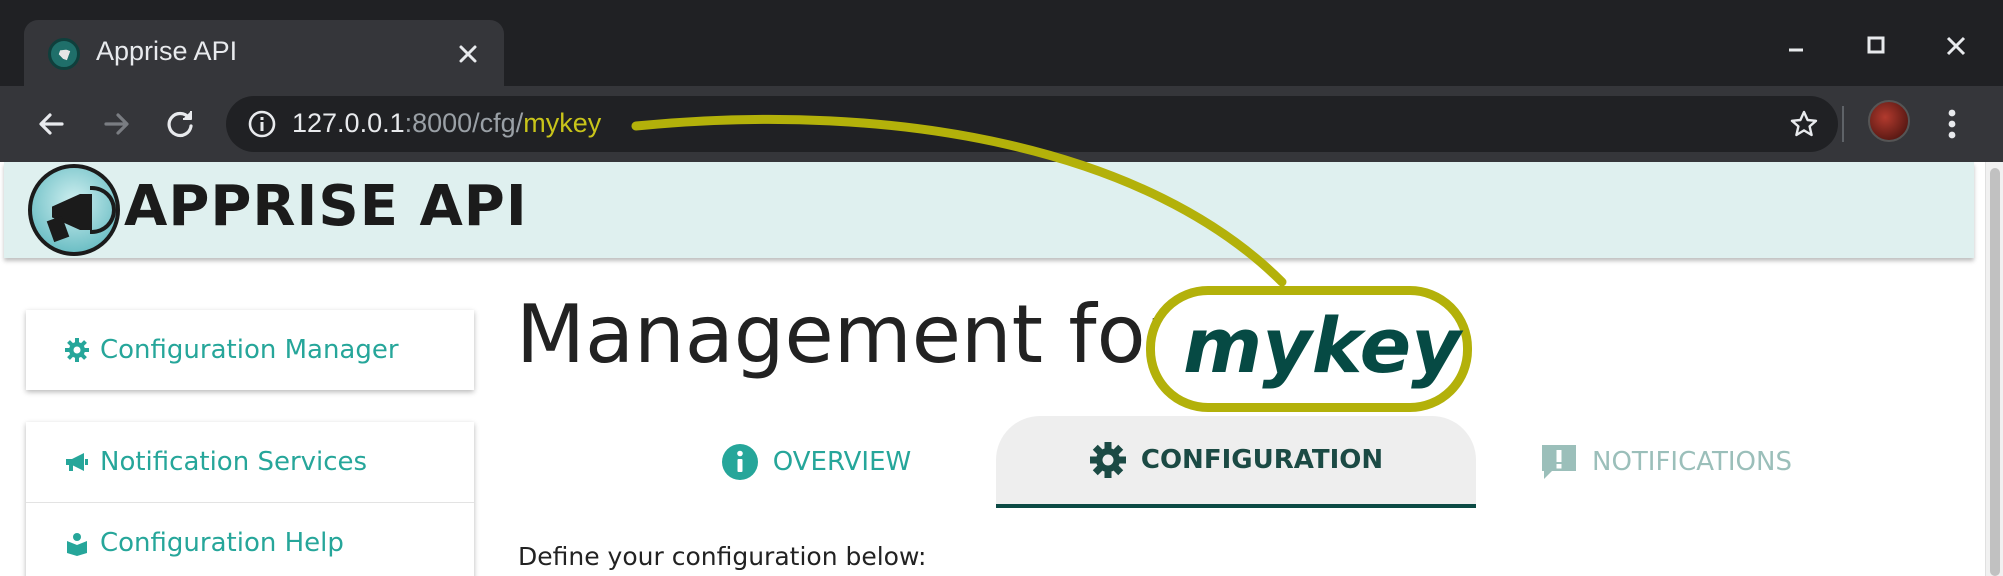 The width and height of the screenshot is (2003, 576). What do you see at coordinates (77, 462) in the screenshot?
I see `megaphone-icon` at bounding box center [77, 462].